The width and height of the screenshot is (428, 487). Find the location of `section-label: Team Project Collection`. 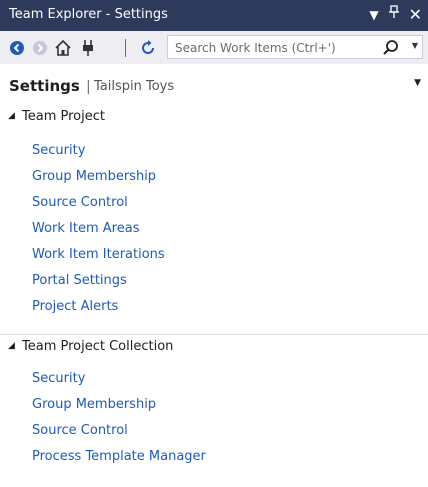

section-label: Team Project Collection is located at coordinates (98, 346).